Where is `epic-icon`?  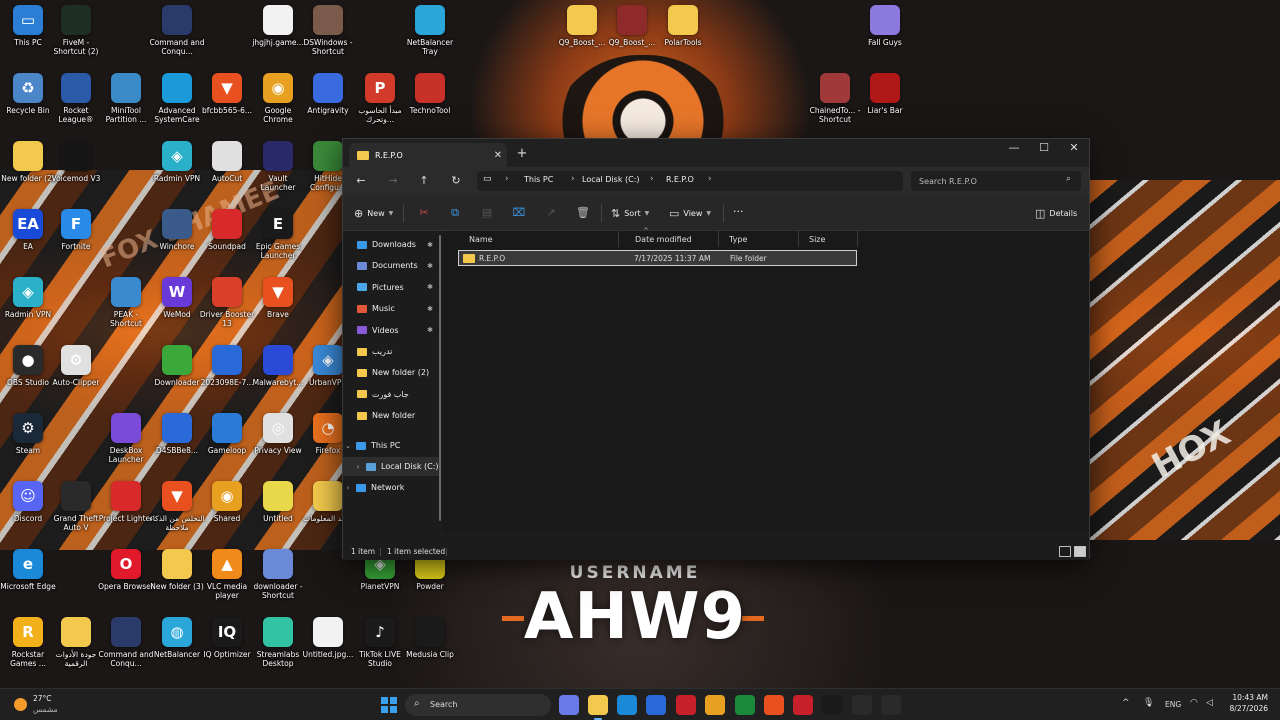
epic-icon is located at coordinates (891, 705).